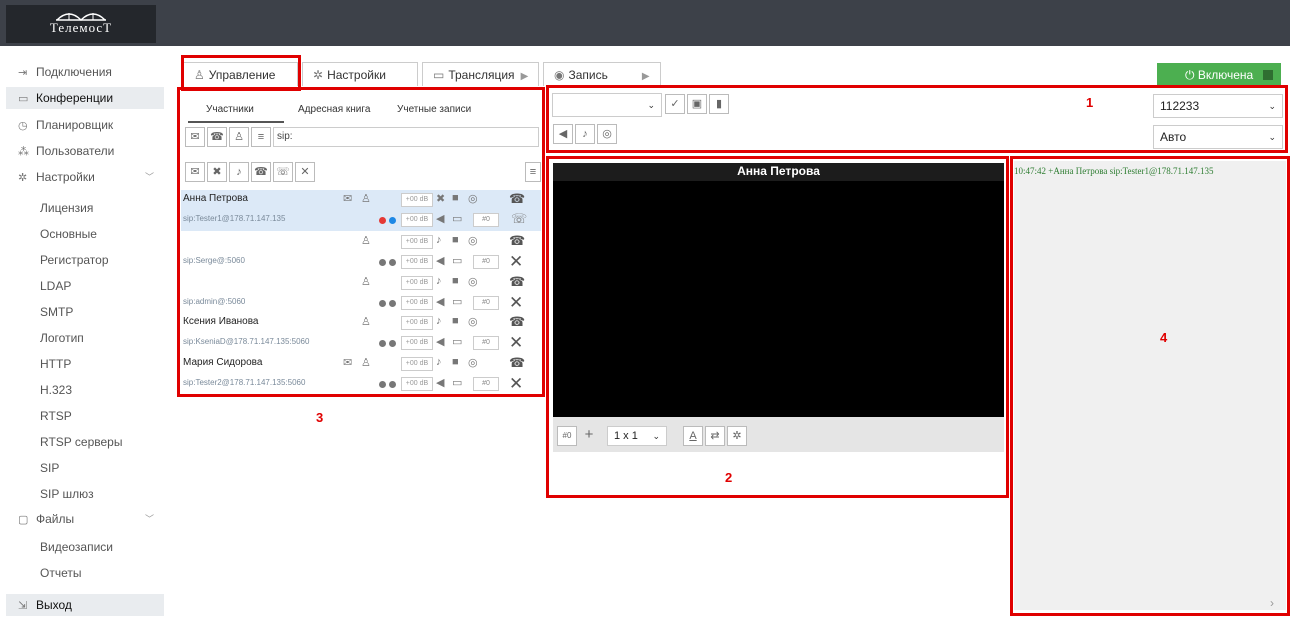 This screenshot has height=617, width=1290. Describe the element at coordinates (85, 312) in the screenshot. I see `sidebar-item-smtp: SMTP` at that location.